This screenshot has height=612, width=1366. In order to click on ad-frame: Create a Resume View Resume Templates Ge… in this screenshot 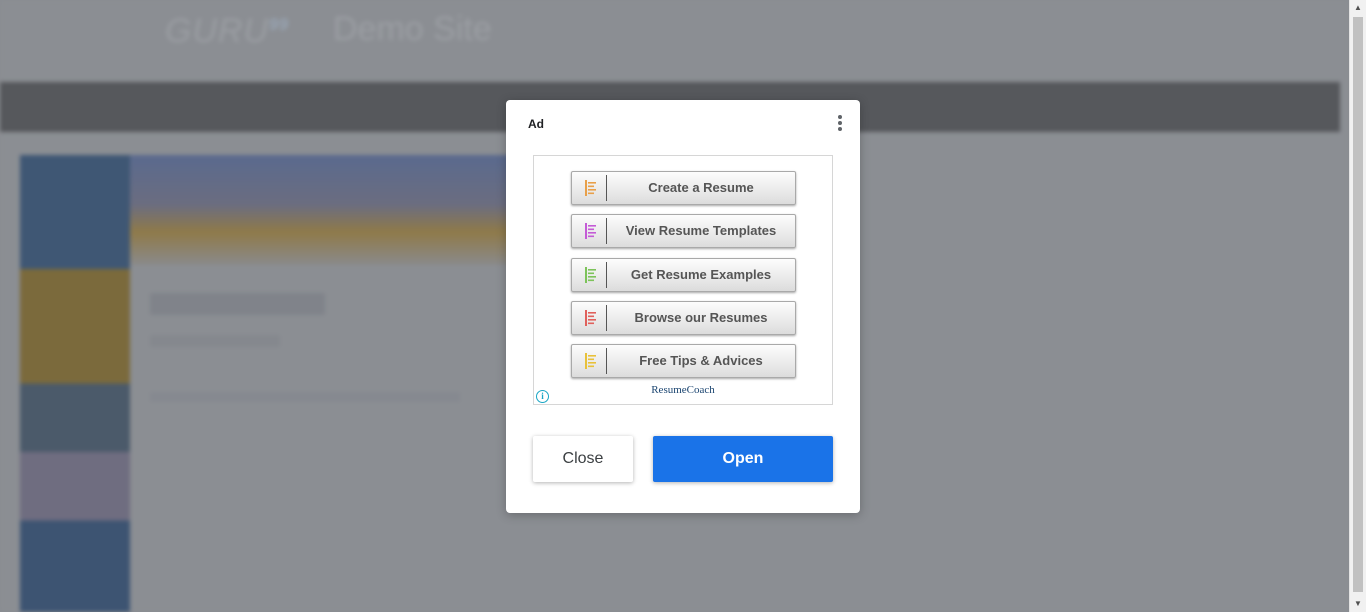, I will do `click(683, 280)`.